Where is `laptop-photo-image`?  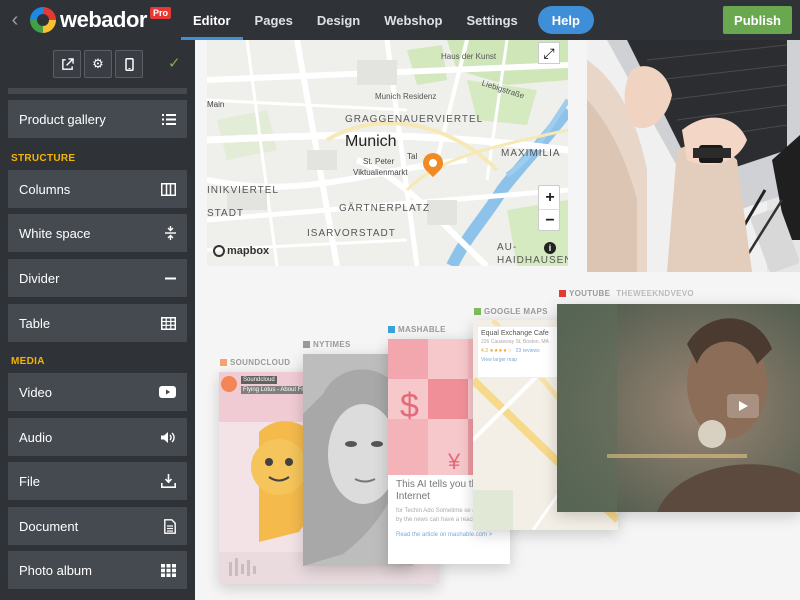
laptop-photo-image is located at coordinates (693, 156).